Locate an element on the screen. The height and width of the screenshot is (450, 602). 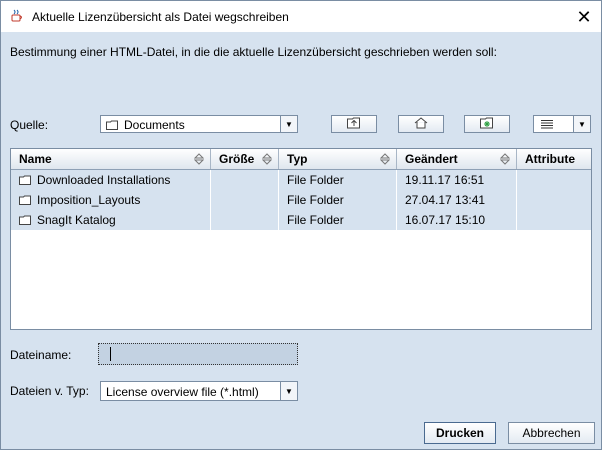
close-icon: ✕ is located at coordinates (584, 17).